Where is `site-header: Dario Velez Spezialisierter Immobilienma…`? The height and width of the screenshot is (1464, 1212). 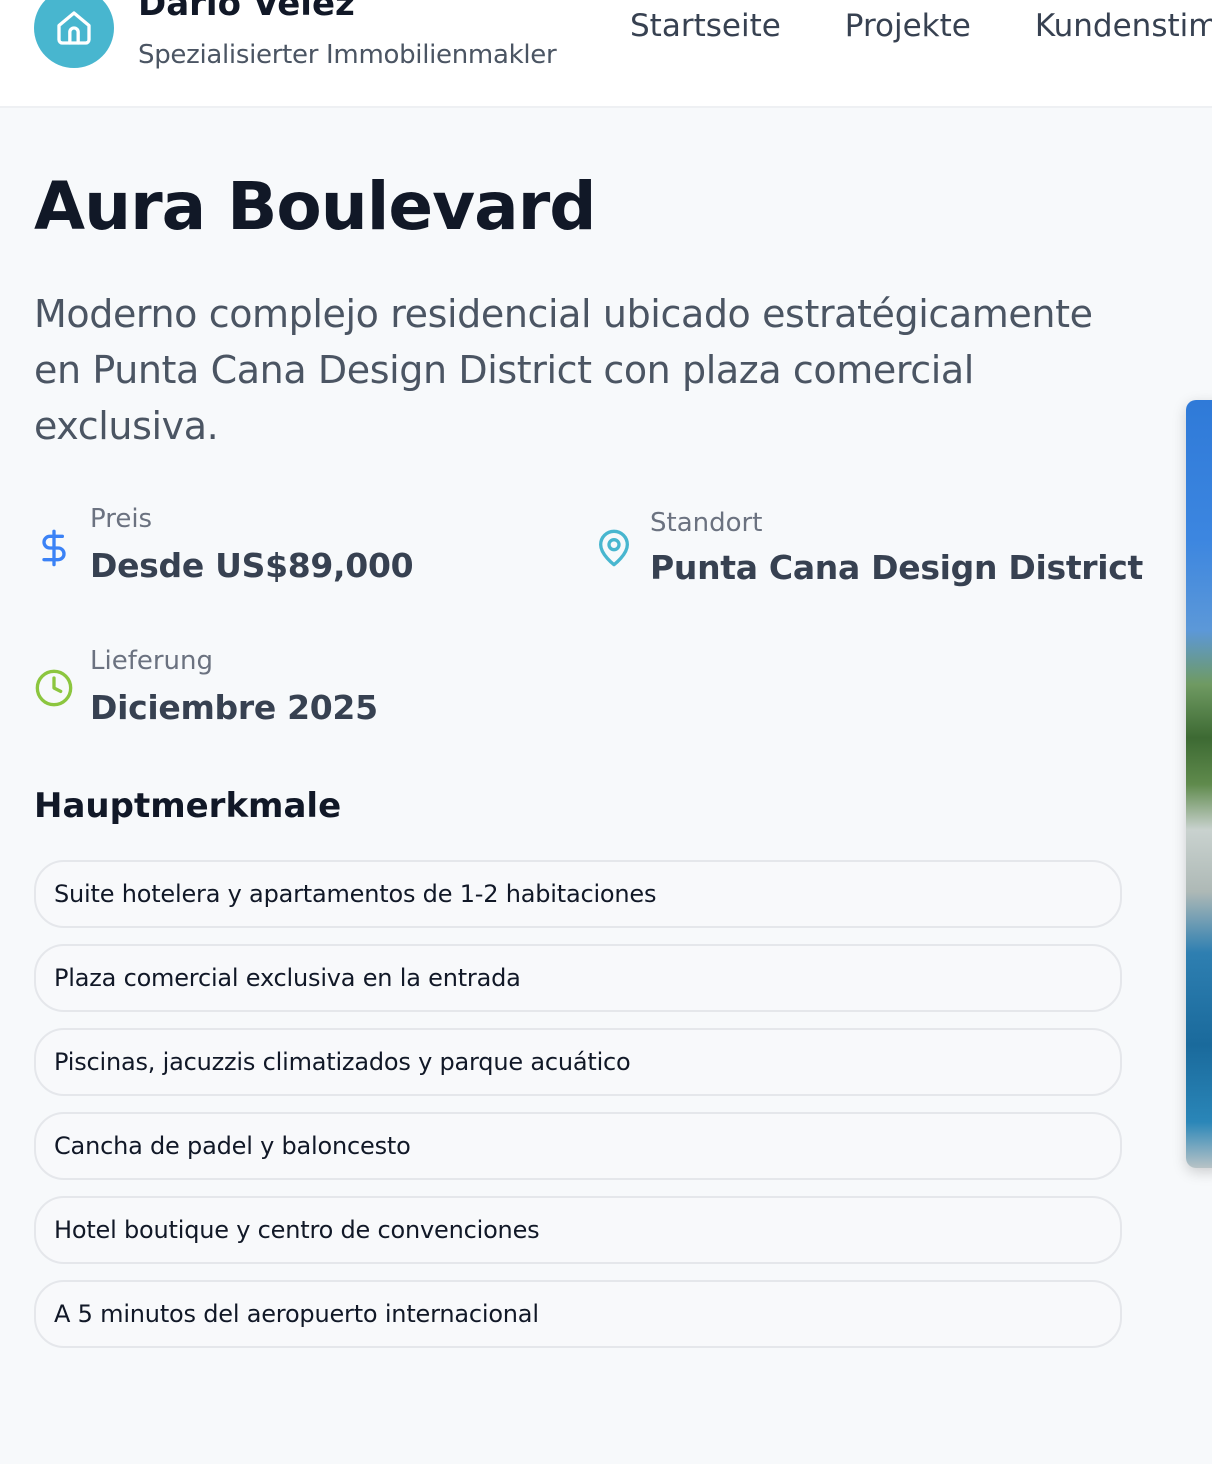
site-header: Dario Velez Spezialisierter Immobilienma… is located at coordinates (606, 54).